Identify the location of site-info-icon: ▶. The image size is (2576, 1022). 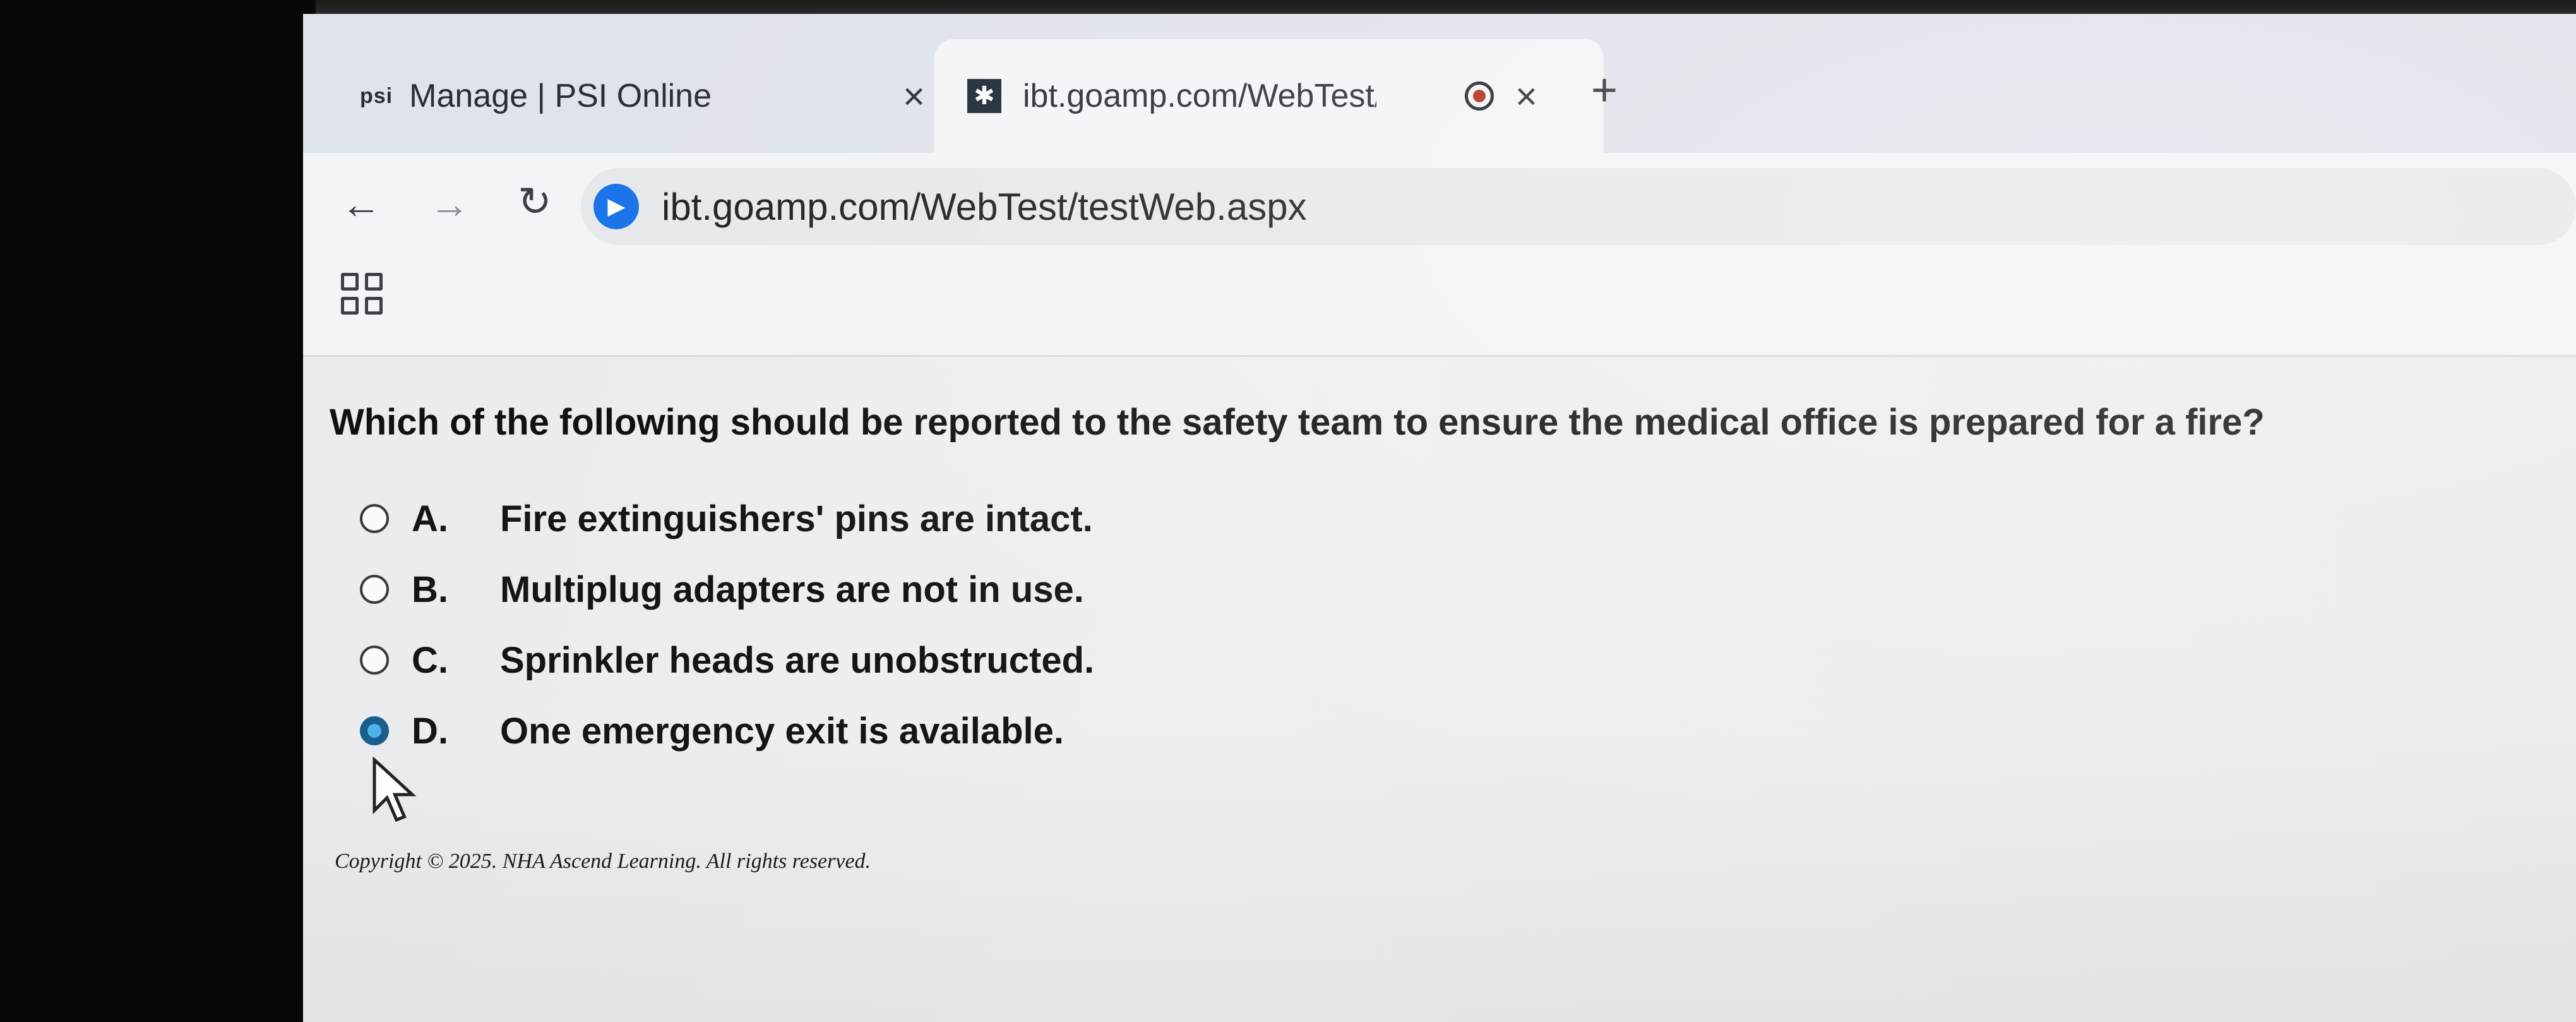
(616, 206).